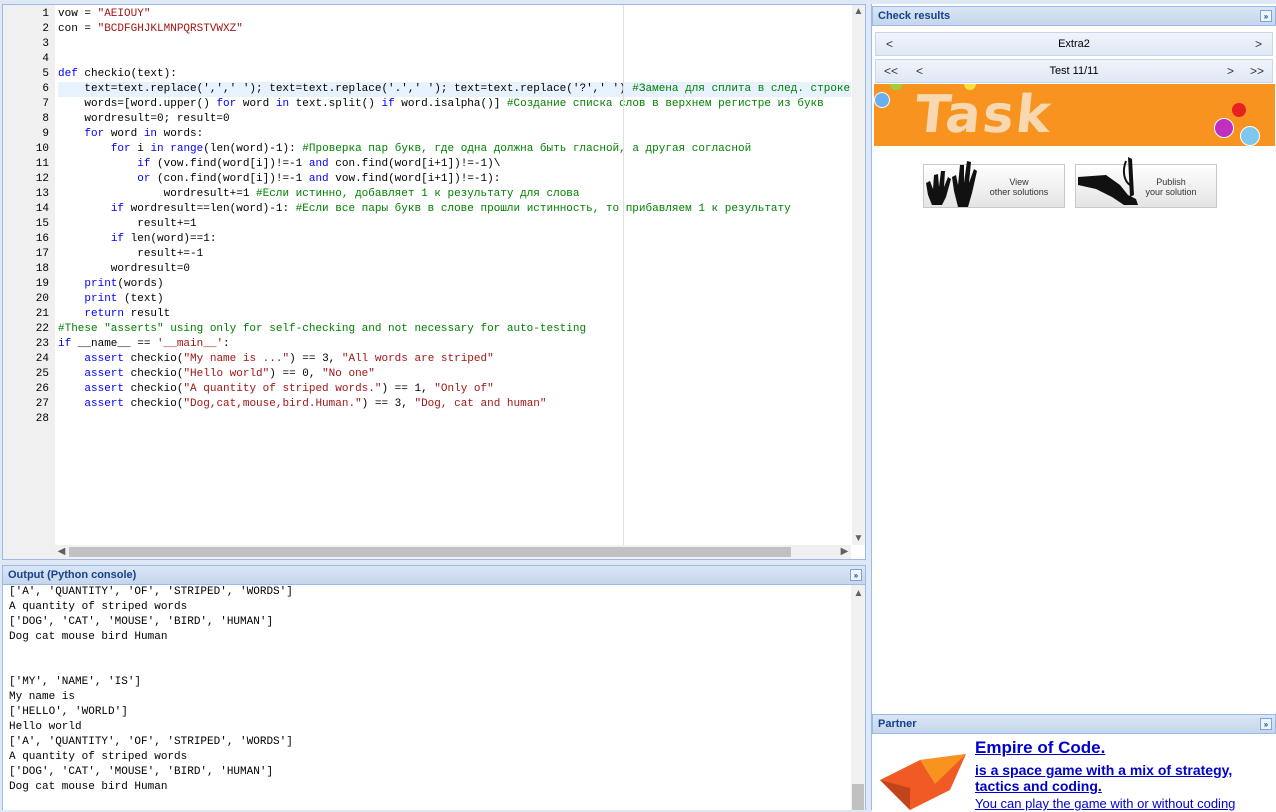  Describe the element at coordinates (42, 299) in the screenshot. I see `line-number: 20` at that location.